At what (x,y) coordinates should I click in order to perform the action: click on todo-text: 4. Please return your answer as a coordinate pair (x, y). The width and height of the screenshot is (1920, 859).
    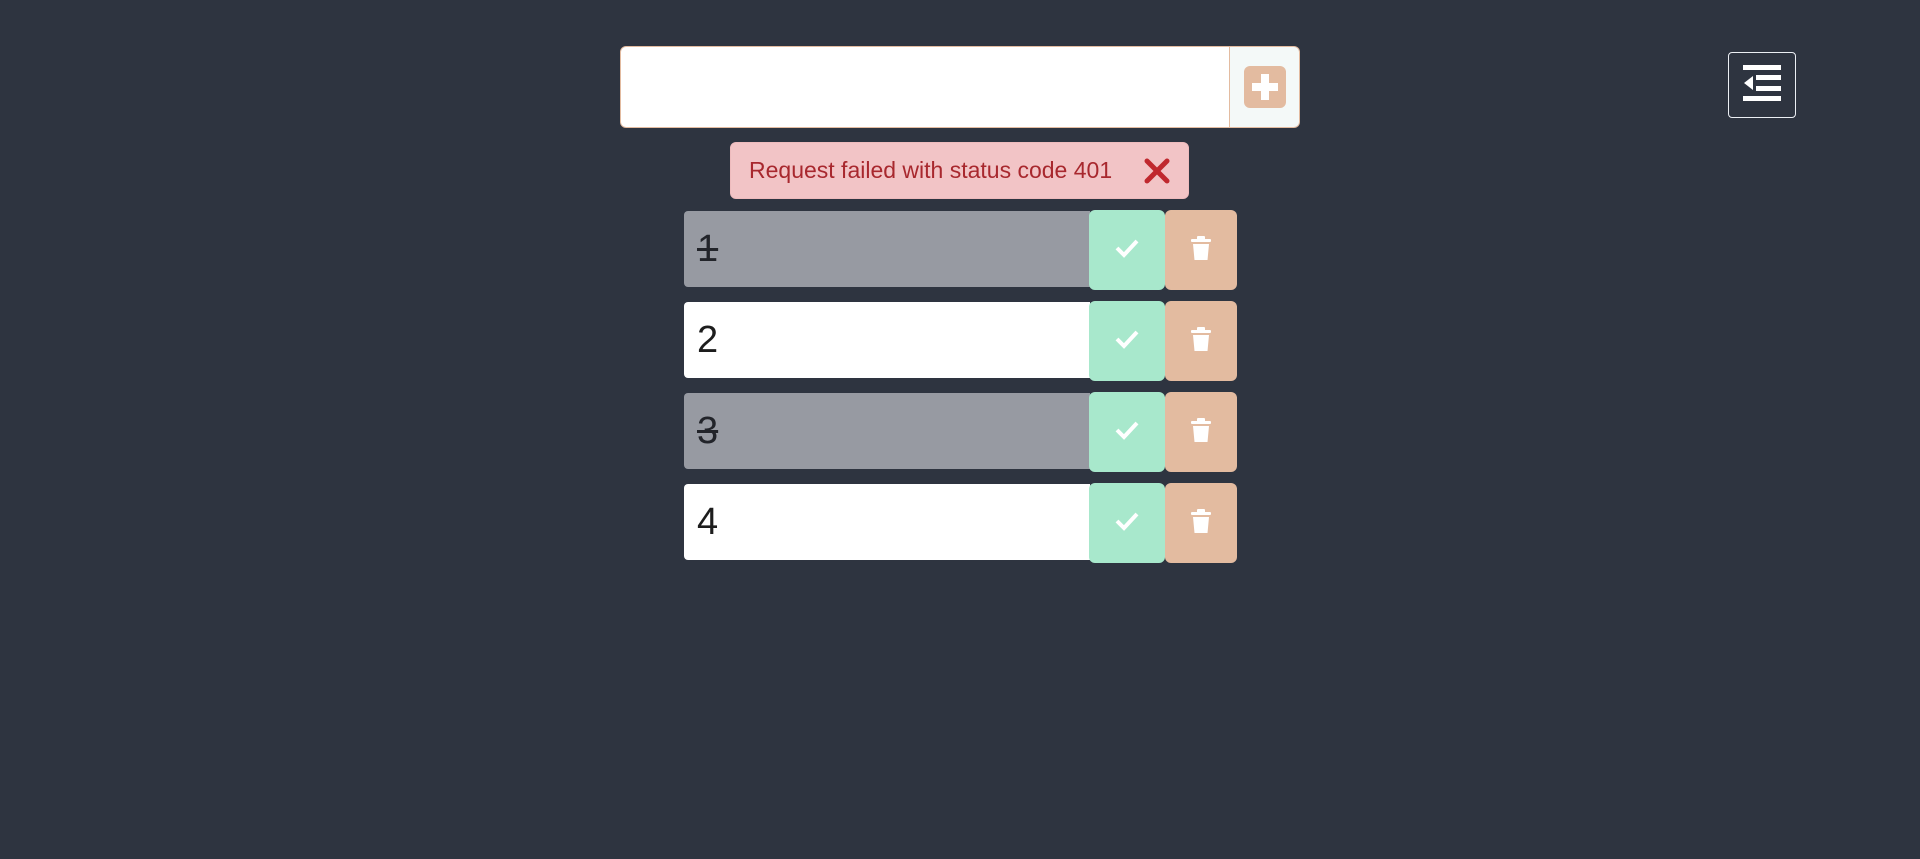
    Looking at the image, I should click on (887, 522).